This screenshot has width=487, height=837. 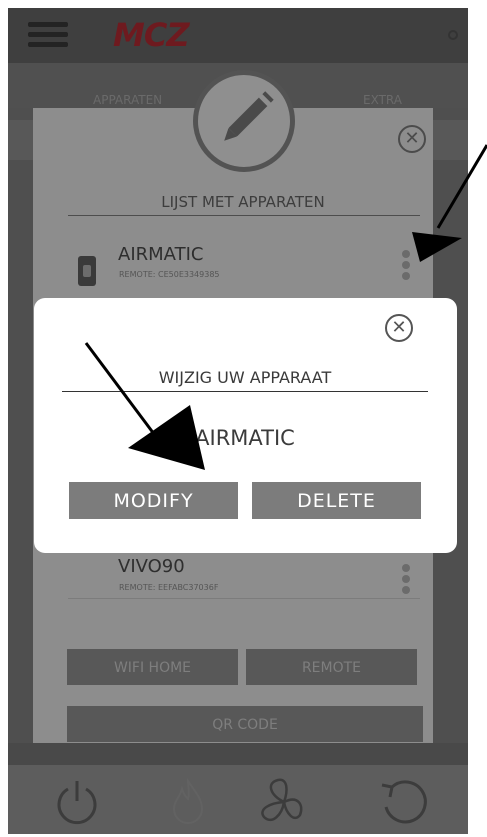 What do you see at coordinates (160, 254) in the screenshot?
I see `device-name: AIRMATIC` at bounding box center [160, 254].